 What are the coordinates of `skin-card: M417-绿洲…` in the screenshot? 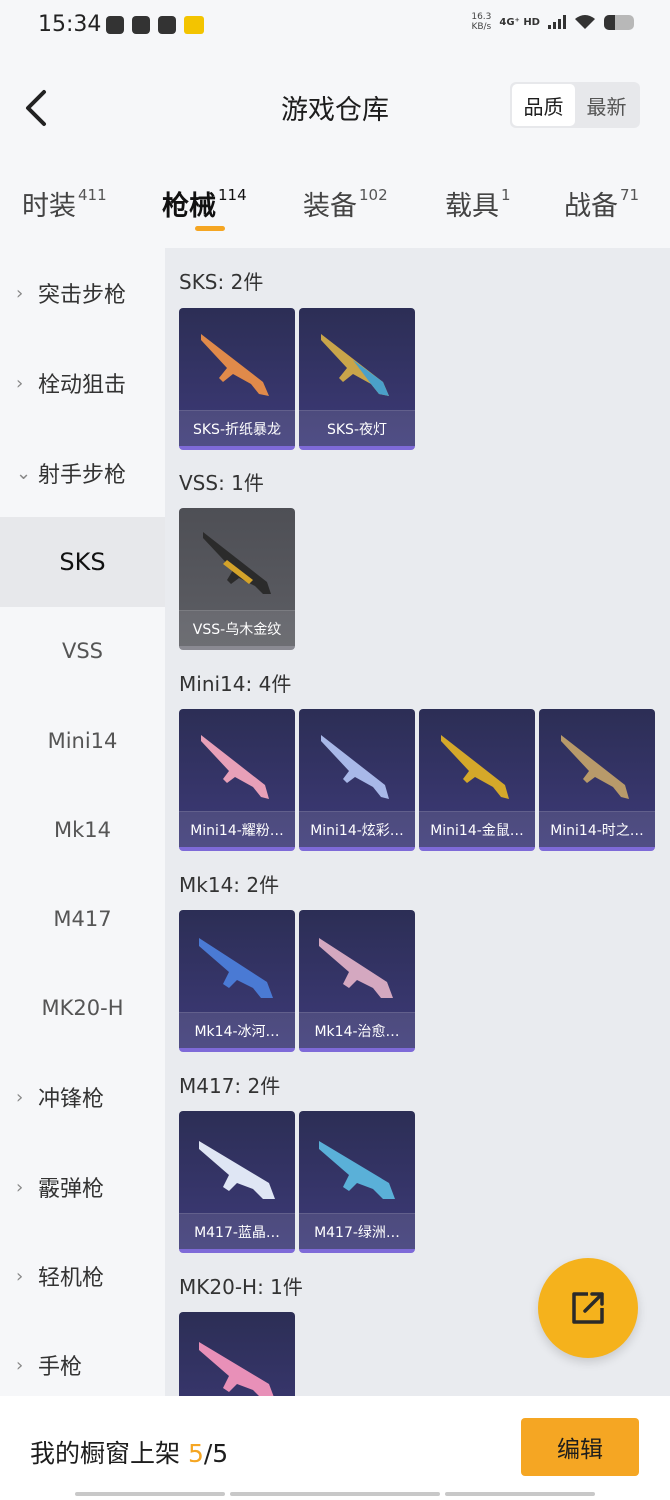 It's located at (357, 1182).